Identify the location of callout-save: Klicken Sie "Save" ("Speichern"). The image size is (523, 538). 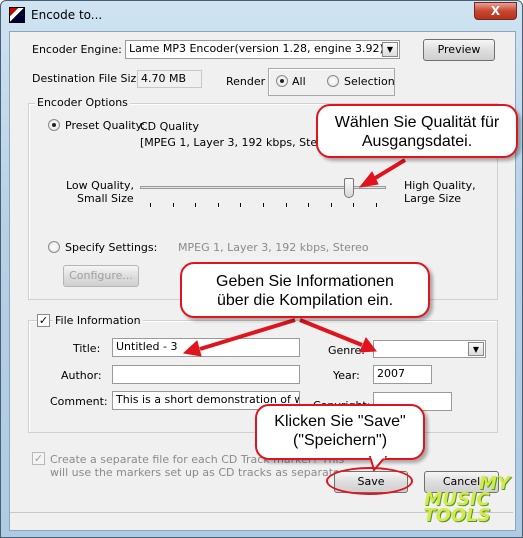
(340, 432).